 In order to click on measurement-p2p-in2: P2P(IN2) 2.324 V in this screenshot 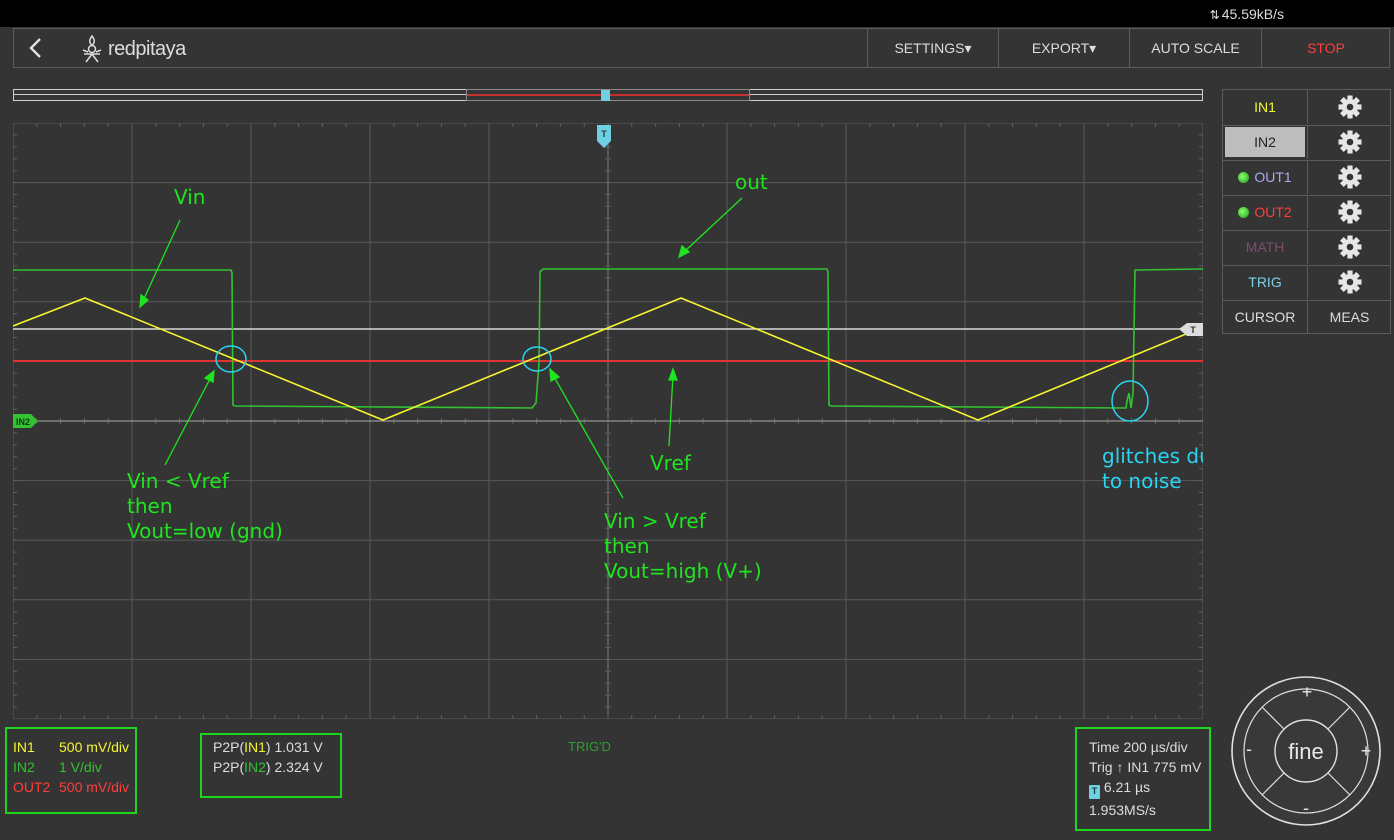, I will do `click(268, 767)`.